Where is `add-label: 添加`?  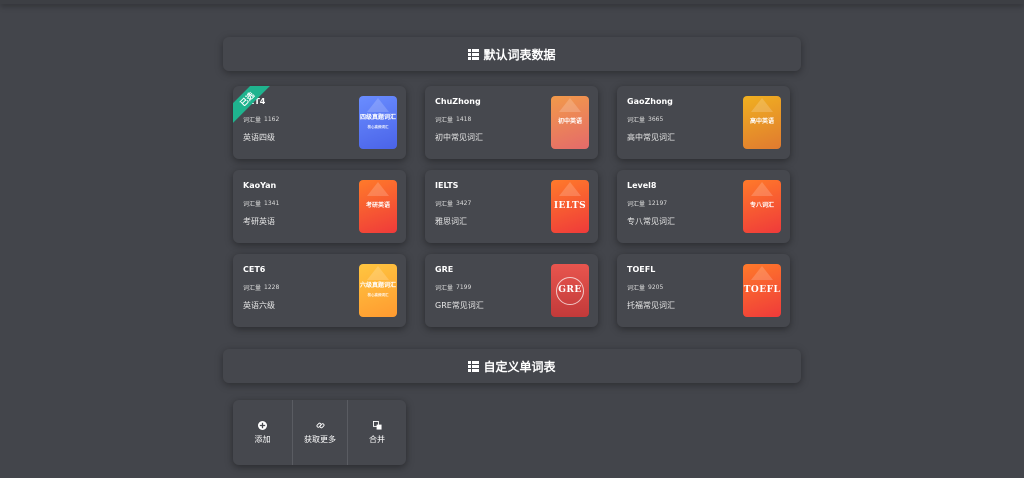 add-label: 添加 is located at coordinates (262, 439).